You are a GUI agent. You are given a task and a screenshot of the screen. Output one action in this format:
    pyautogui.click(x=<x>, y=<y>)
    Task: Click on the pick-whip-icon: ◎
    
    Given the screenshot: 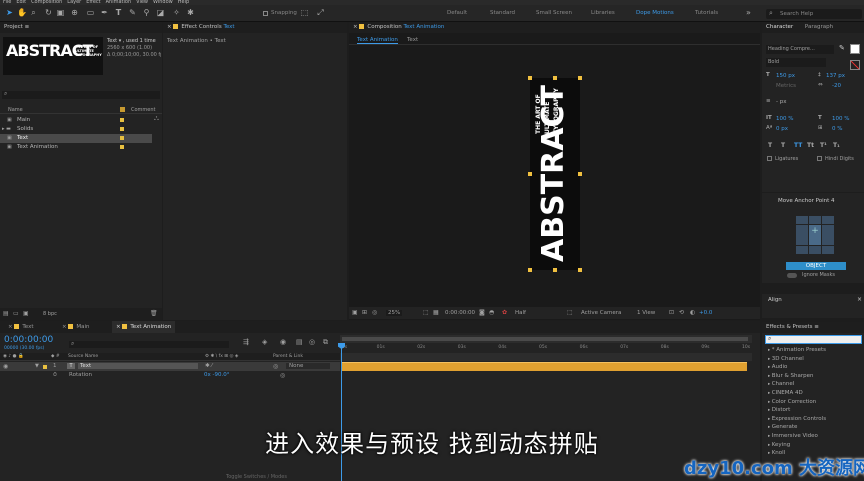 What is the action you would take?
    pyautogui.click(x=275, y=366)
    